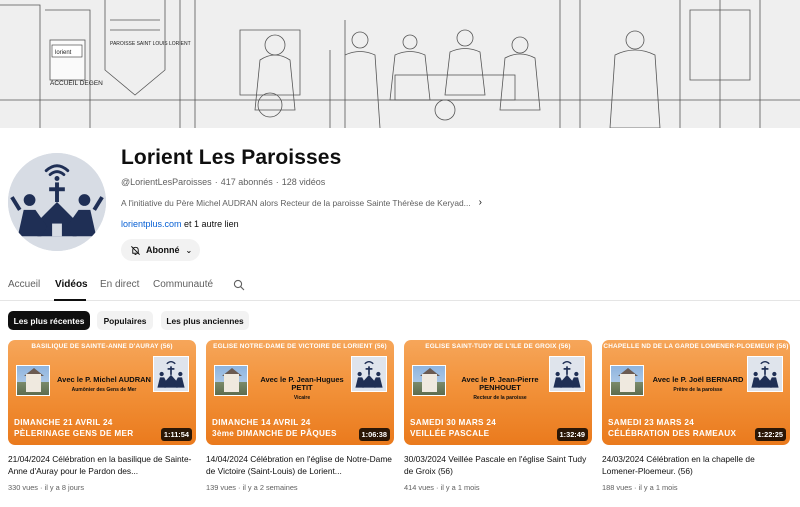 This screenshot has width=800, height=507. I want to click on tab-videos: Vidéos, so click(71, 284).